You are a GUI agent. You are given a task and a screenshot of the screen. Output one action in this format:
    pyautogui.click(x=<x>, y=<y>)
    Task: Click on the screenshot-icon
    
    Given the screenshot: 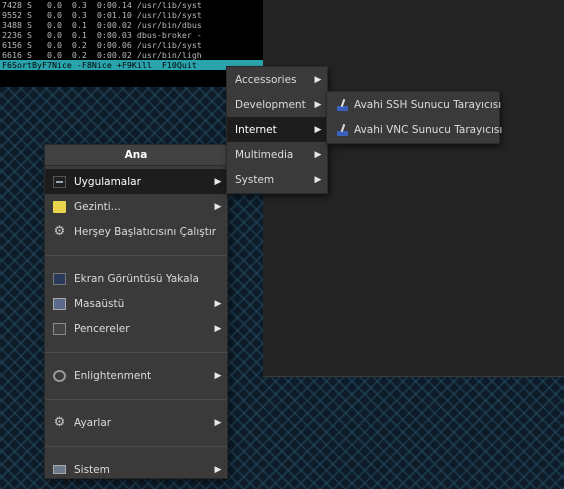 What is the action you would take?
    pyautogui.click(x=59, y=278)
    